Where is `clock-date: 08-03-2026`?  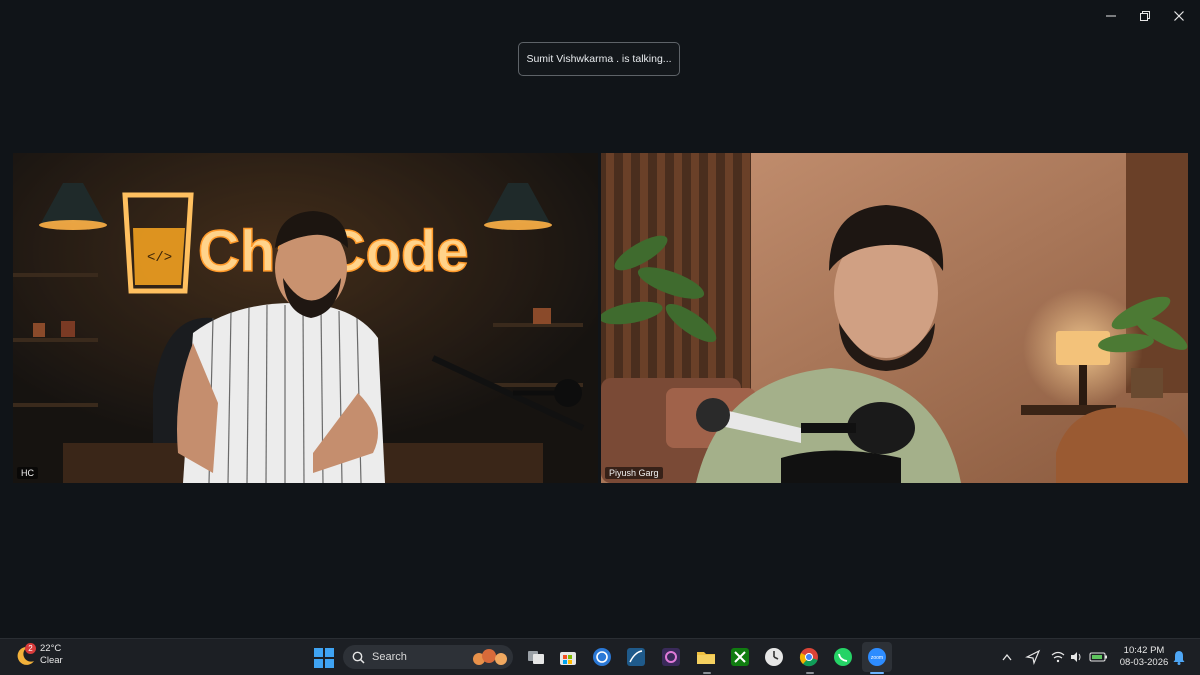 clock-date: 08-03-2026 is located at coordinates (1144, 662).